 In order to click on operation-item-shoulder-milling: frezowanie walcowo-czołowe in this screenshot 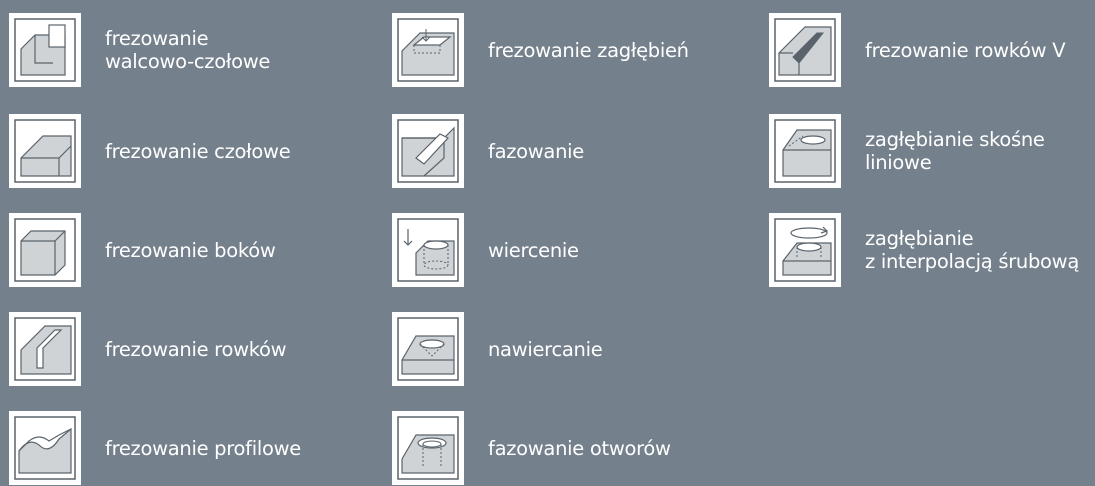, I will do `click(139, 50)`.